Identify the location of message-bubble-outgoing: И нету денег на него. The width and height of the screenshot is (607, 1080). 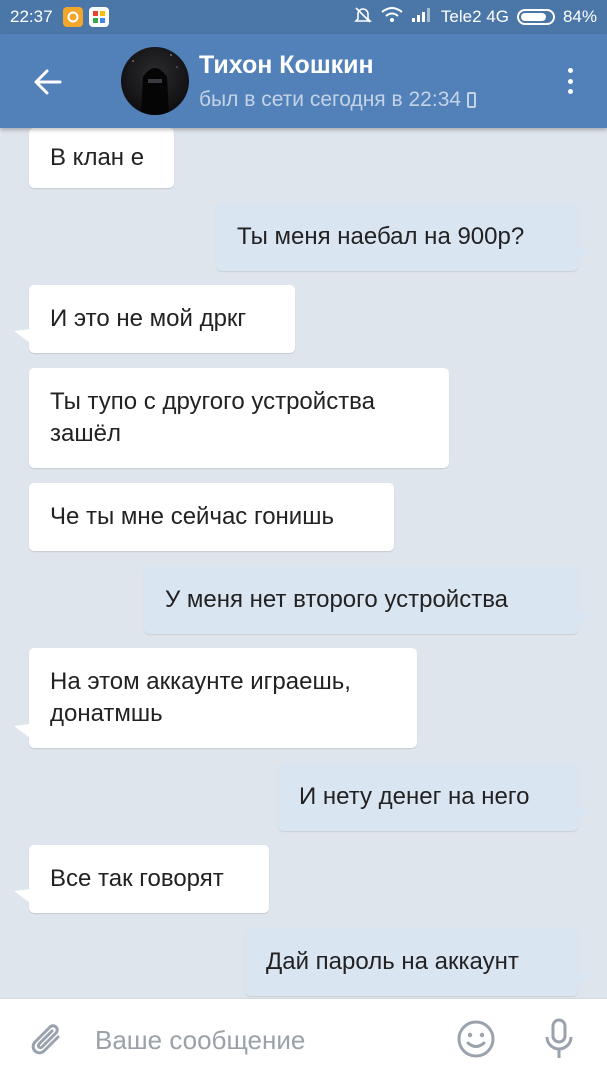
(435, 797).